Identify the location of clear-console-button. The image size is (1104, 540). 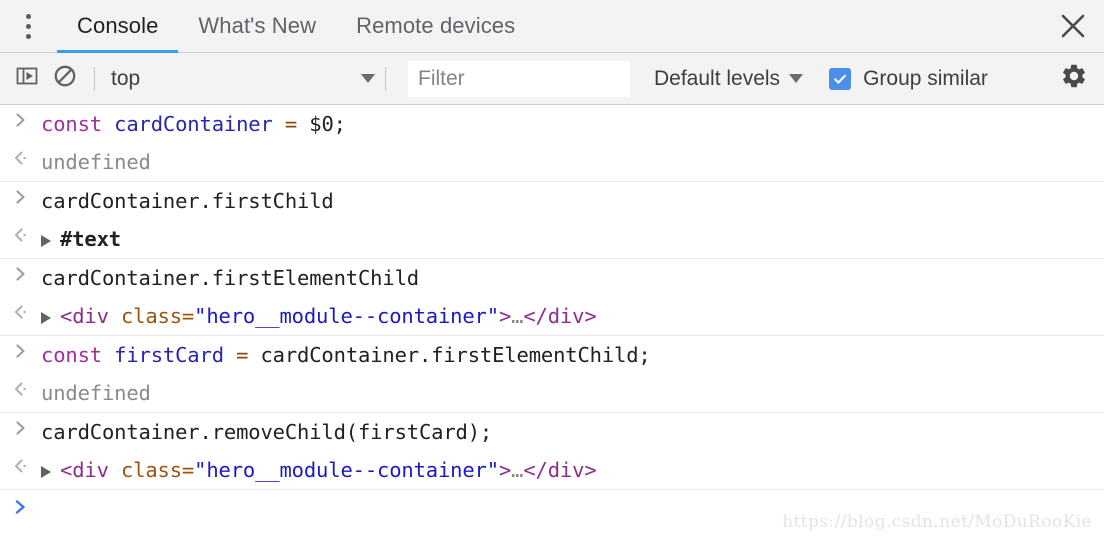
(65, 79).